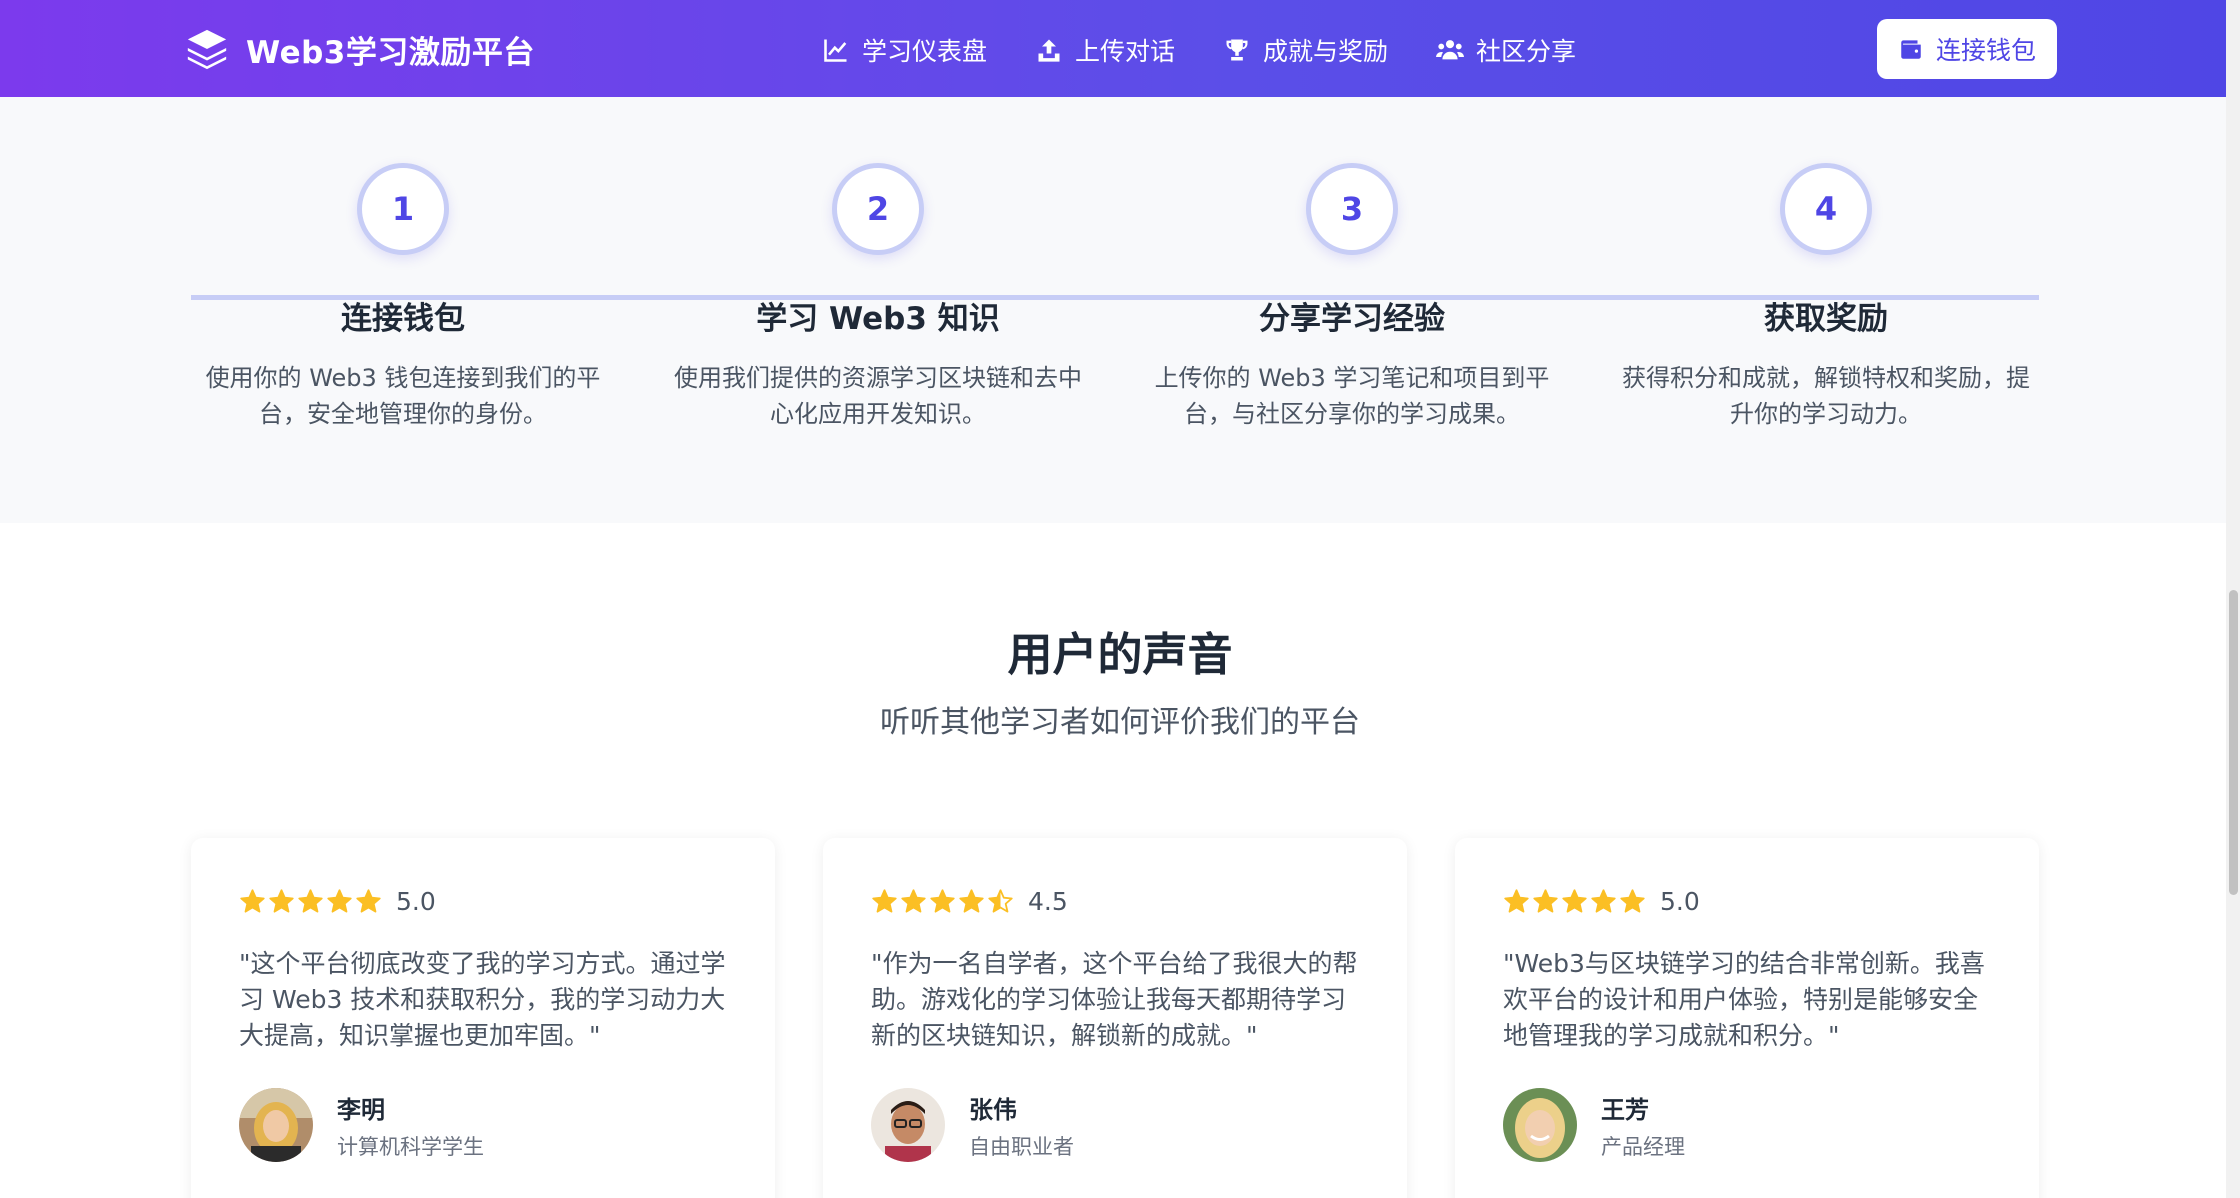 The width and height of the screenshot is (2240, 1198). What do you see at coordinates (1625, 1109) in the screenshot?
I see `author-name: 王芳` at bounding box center [1625, 1109].